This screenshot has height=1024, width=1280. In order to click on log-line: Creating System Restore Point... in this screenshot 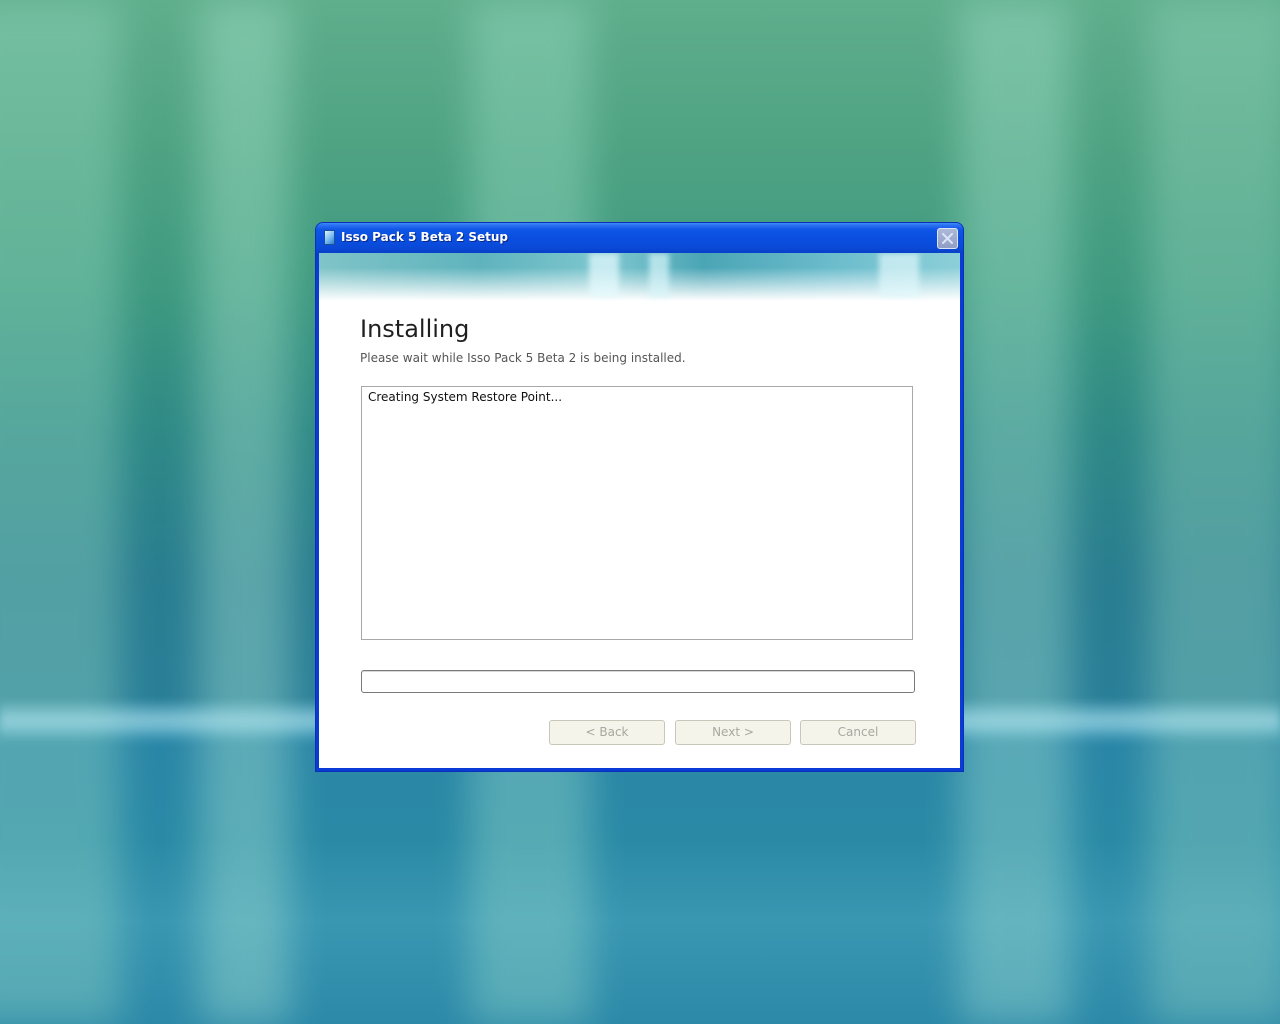, I will do `click(465, 397)`.